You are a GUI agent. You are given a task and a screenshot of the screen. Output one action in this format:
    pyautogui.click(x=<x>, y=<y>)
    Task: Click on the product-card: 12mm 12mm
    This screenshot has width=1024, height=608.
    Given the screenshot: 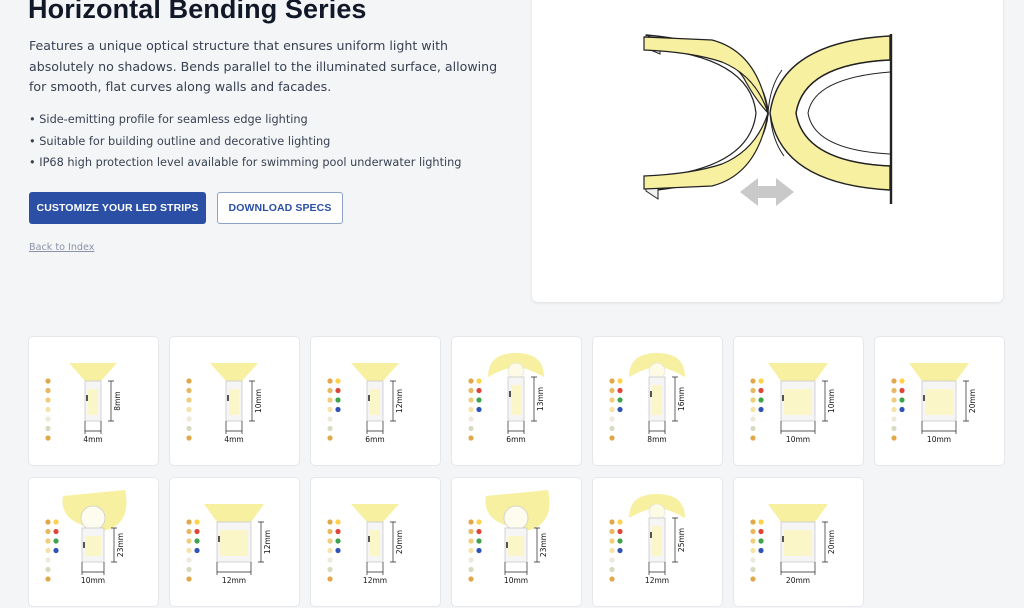 What is the action you would take?
    pyautogui.click(x=234, y=542)
    